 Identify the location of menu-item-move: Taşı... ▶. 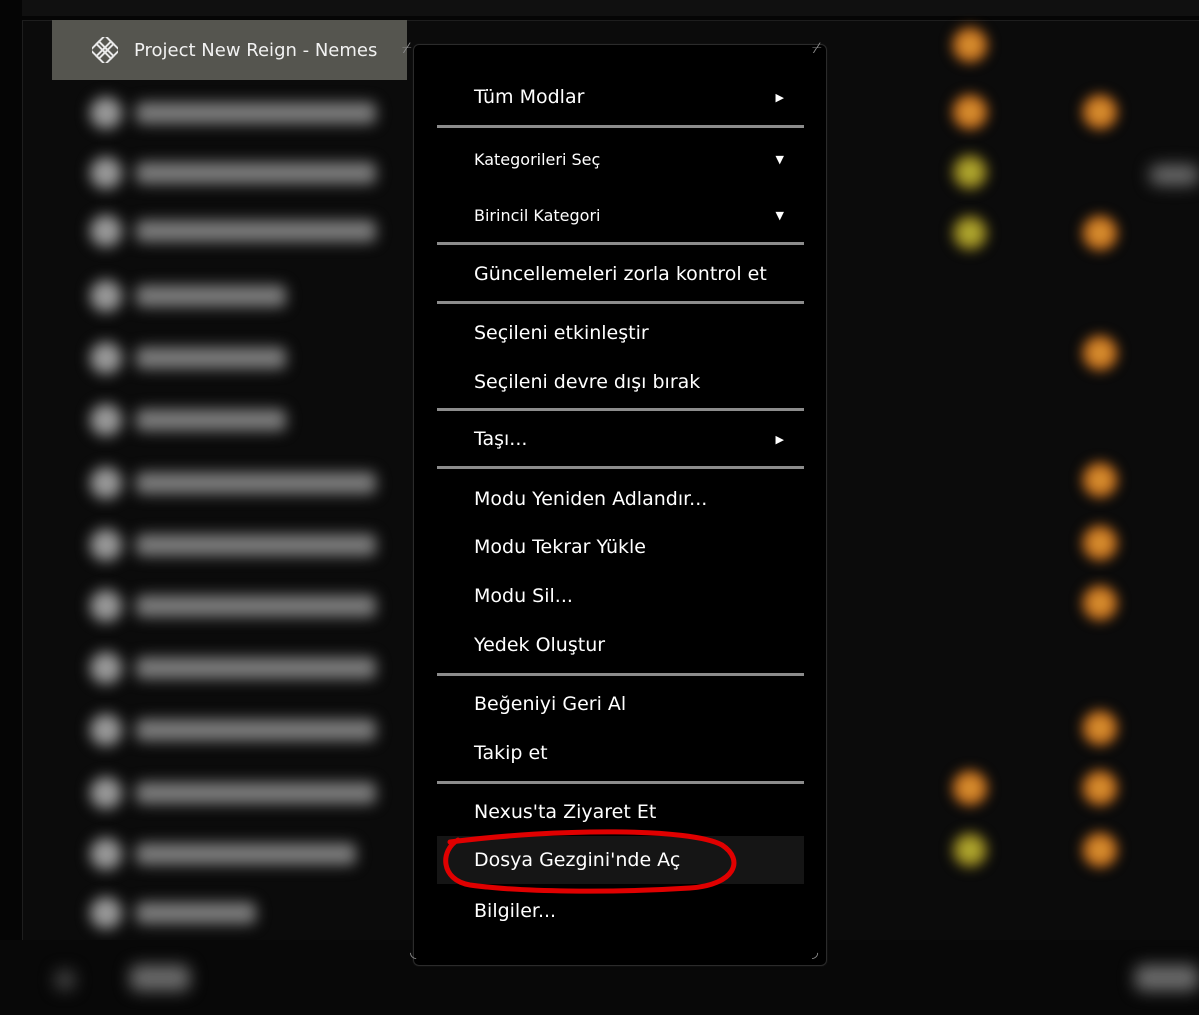
(620, 439).